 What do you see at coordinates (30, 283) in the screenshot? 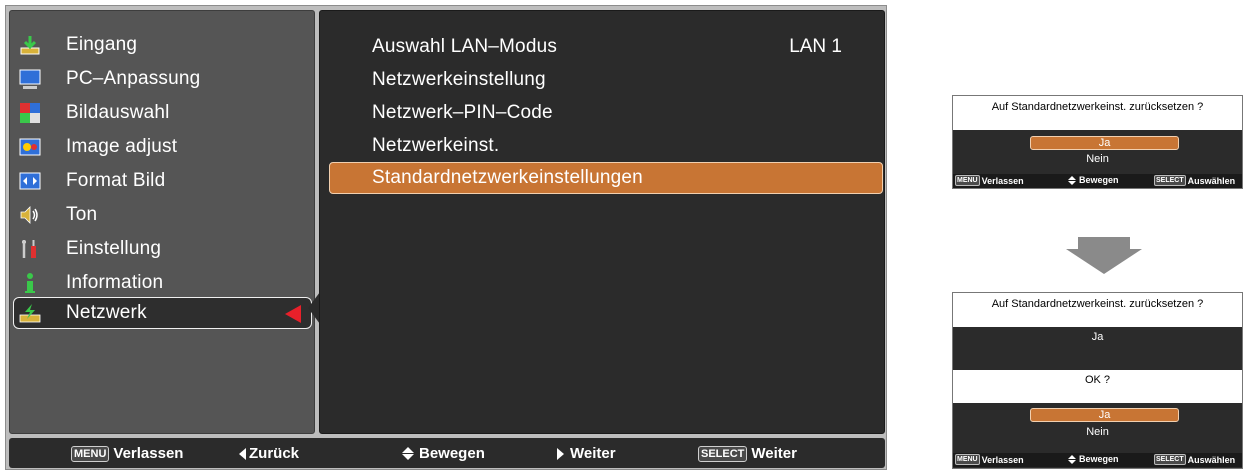
I see `information-icon` at bounding box center [30, 283].